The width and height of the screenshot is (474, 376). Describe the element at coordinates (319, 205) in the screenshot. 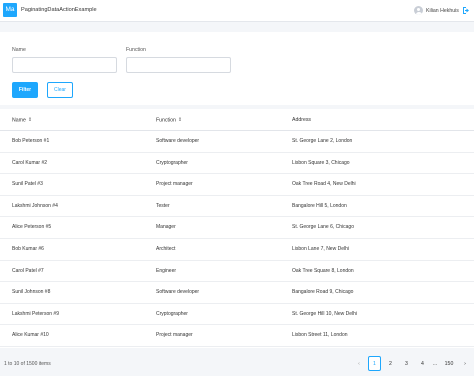

I see `cell-address: Bangalore Hill 5, London` at that location.